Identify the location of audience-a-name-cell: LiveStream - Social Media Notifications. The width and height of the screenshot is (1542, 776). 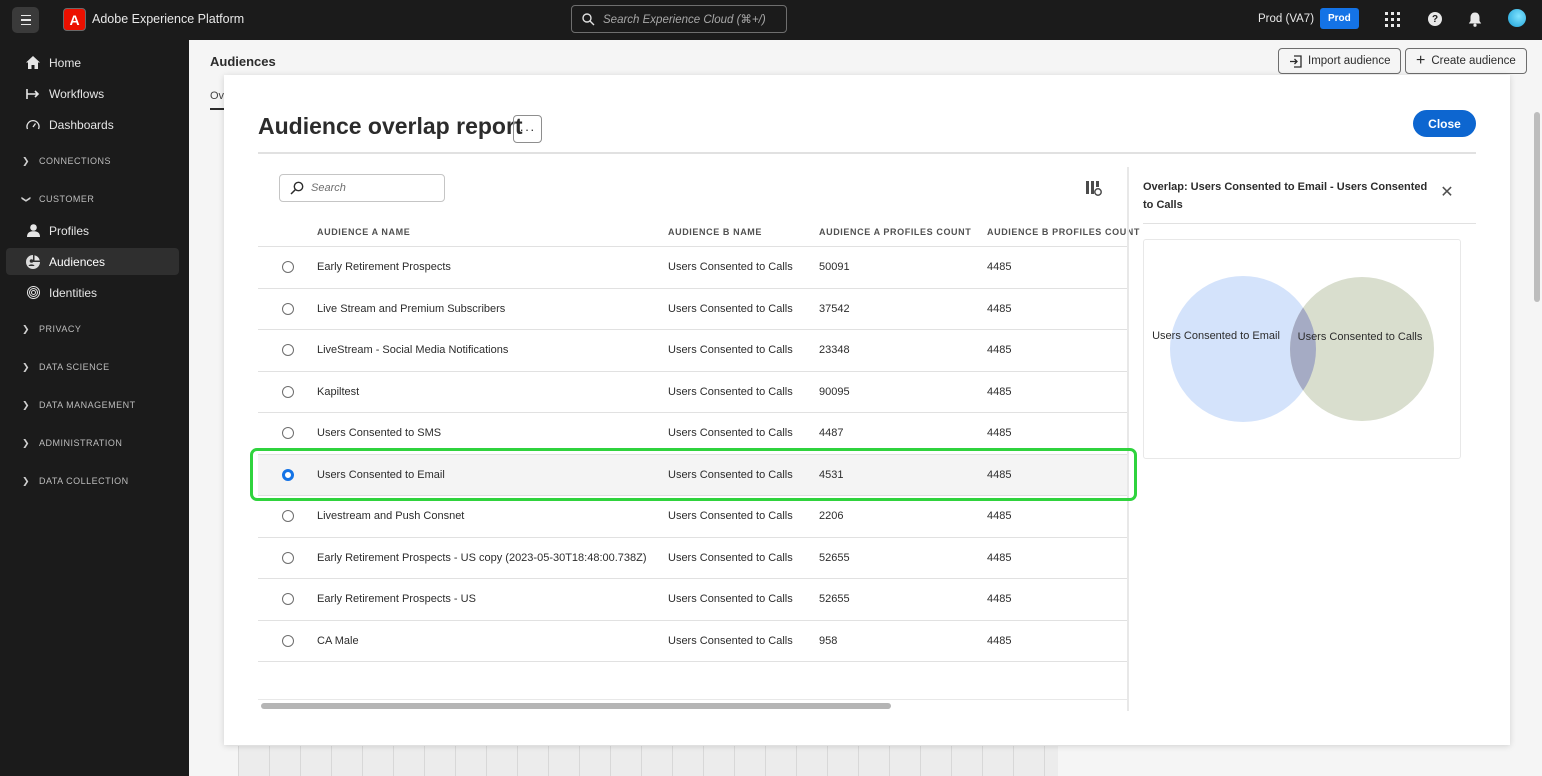
(413, 350).